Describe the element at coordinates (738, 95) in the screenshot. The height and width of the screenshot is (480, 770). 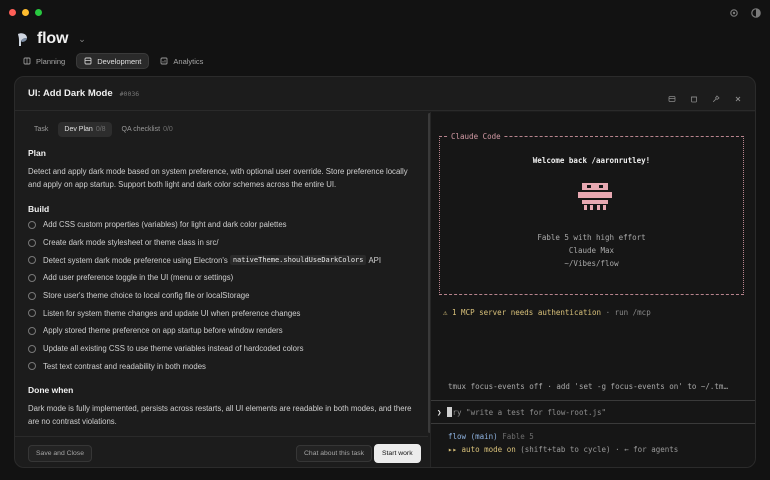
I see `close-icon` at that location.